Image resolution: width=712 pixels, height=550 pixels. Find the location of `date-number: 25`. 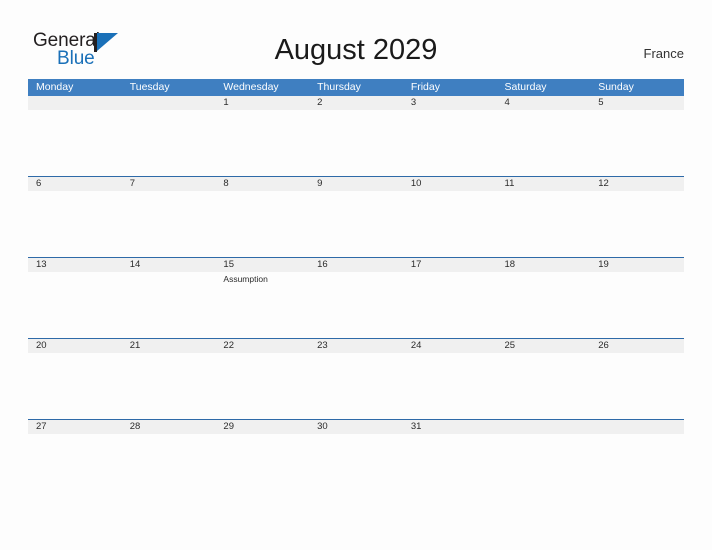

date-number: 25 is located at coordinates (544, 346).